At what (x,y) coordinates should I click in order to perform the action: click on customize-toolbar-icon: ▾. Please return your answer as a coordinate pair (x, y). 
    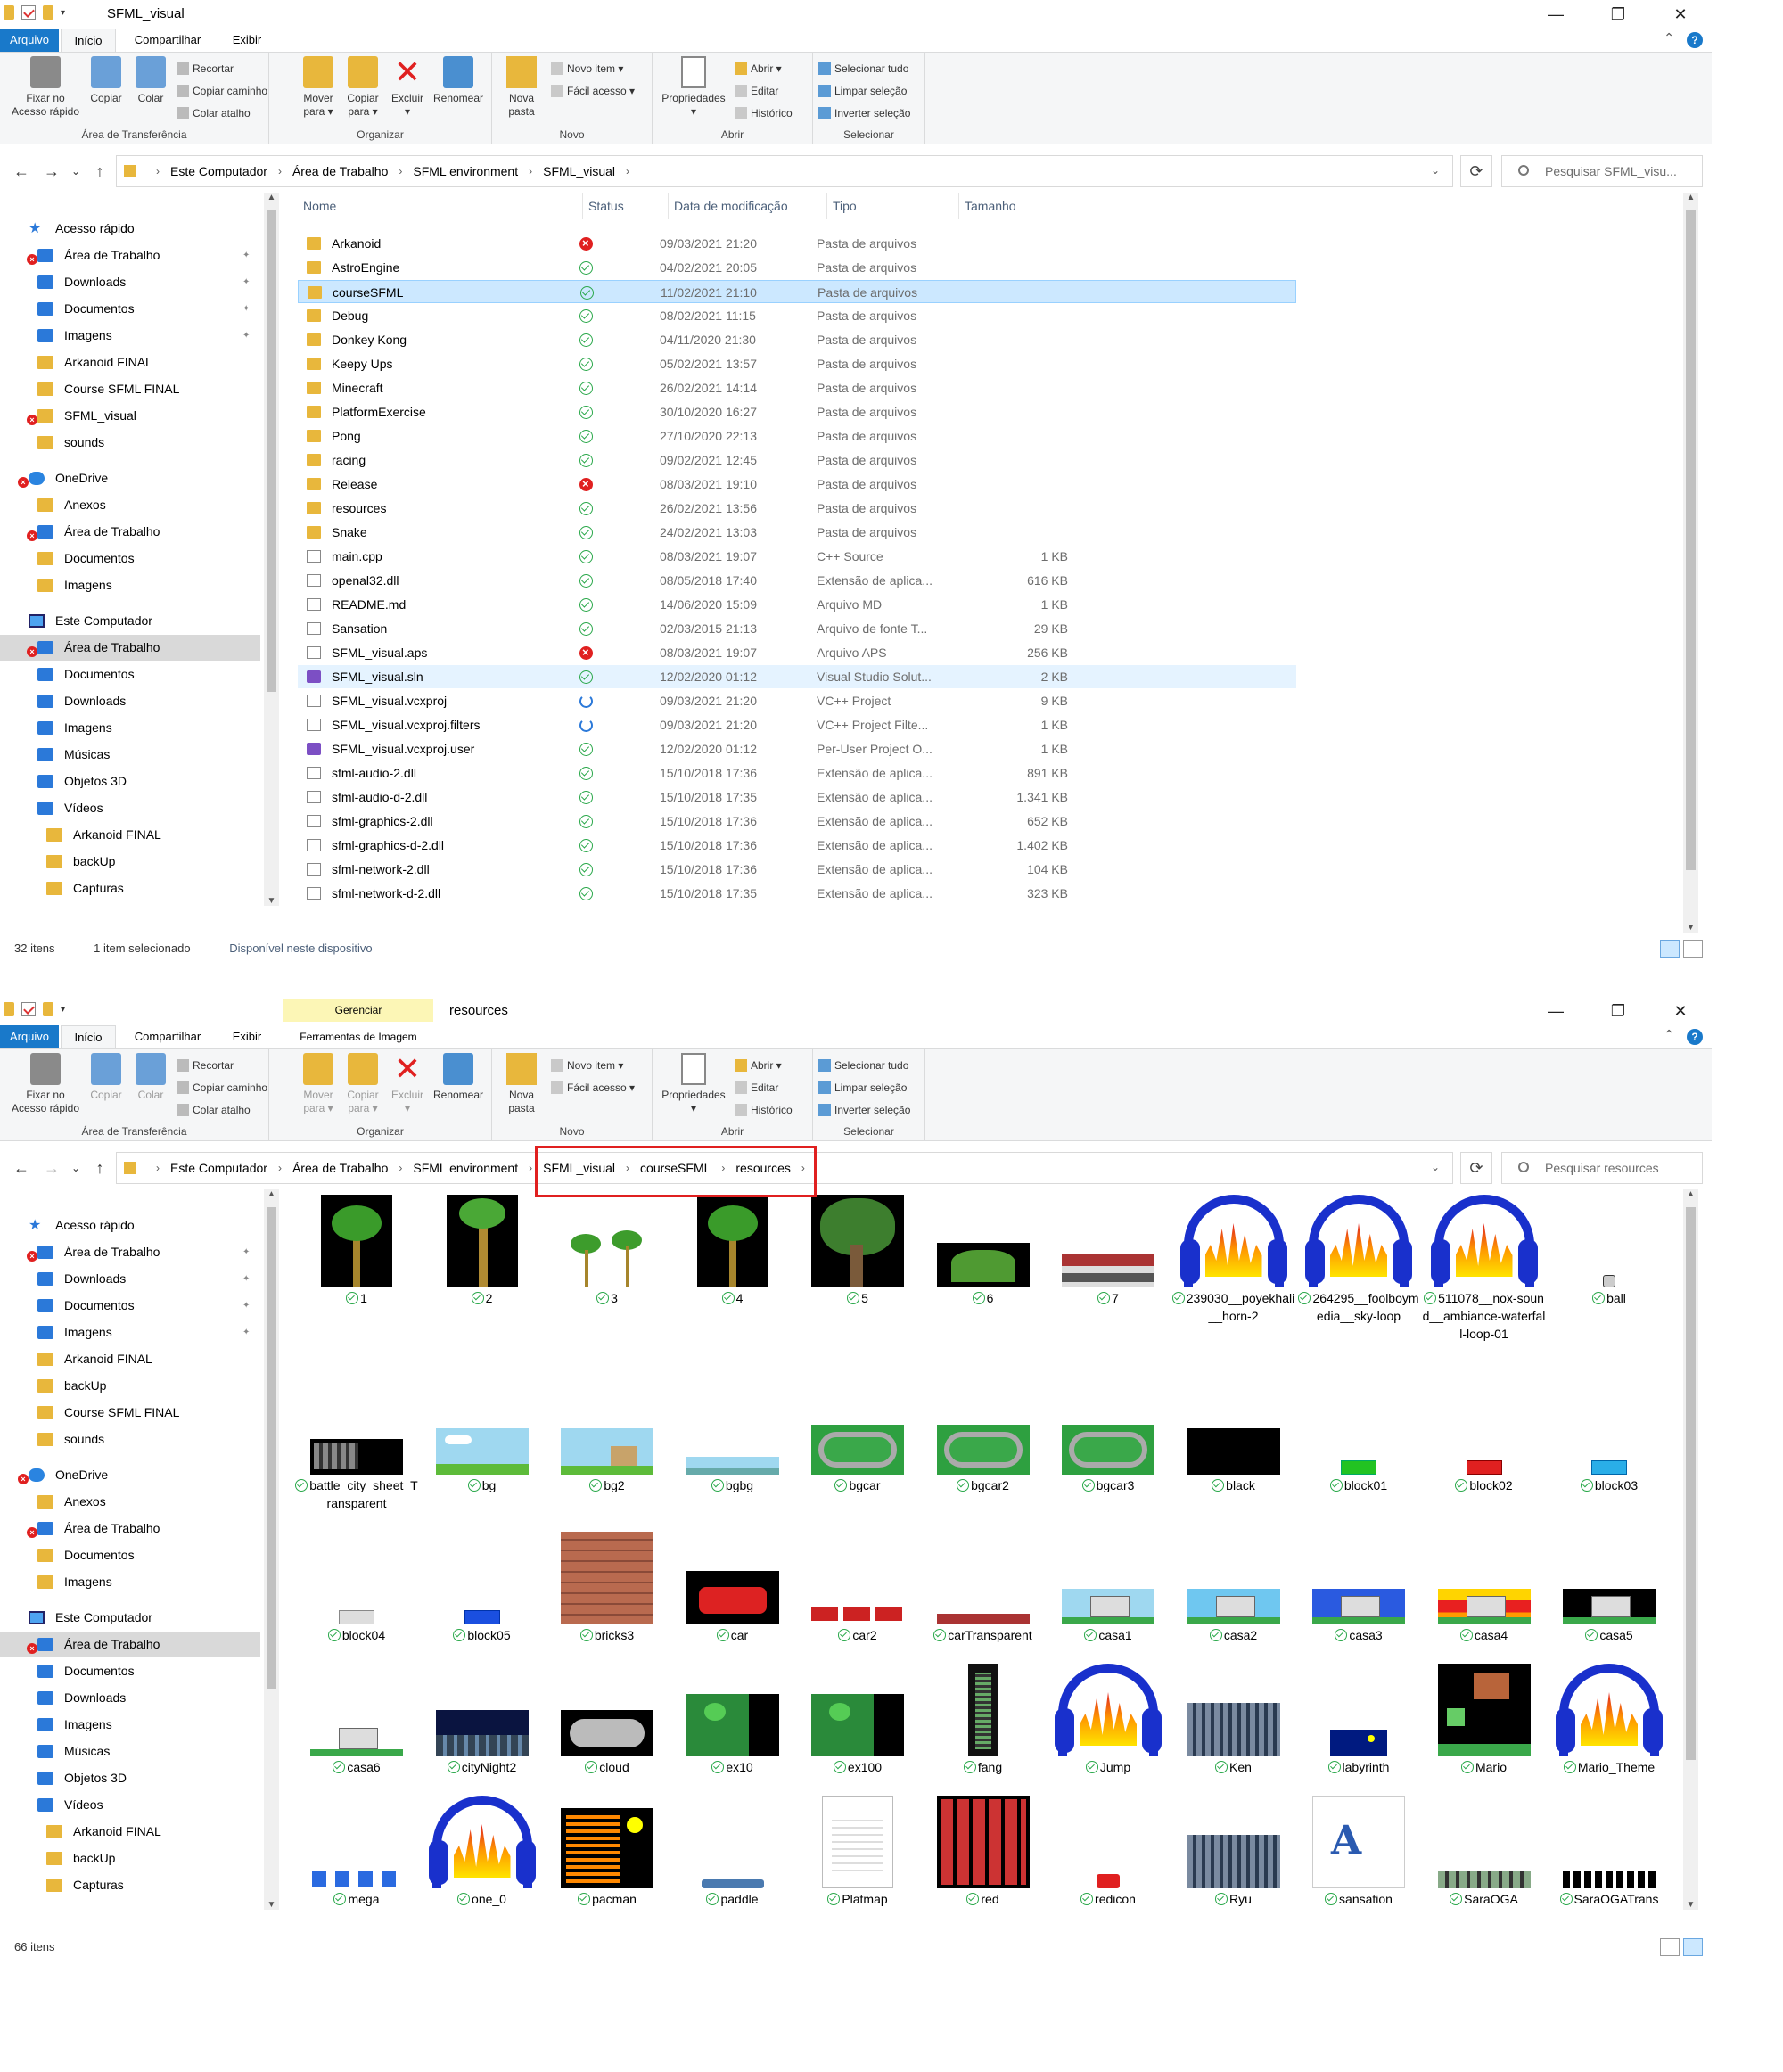
    Looking at the image, I should click on (63, 1010).